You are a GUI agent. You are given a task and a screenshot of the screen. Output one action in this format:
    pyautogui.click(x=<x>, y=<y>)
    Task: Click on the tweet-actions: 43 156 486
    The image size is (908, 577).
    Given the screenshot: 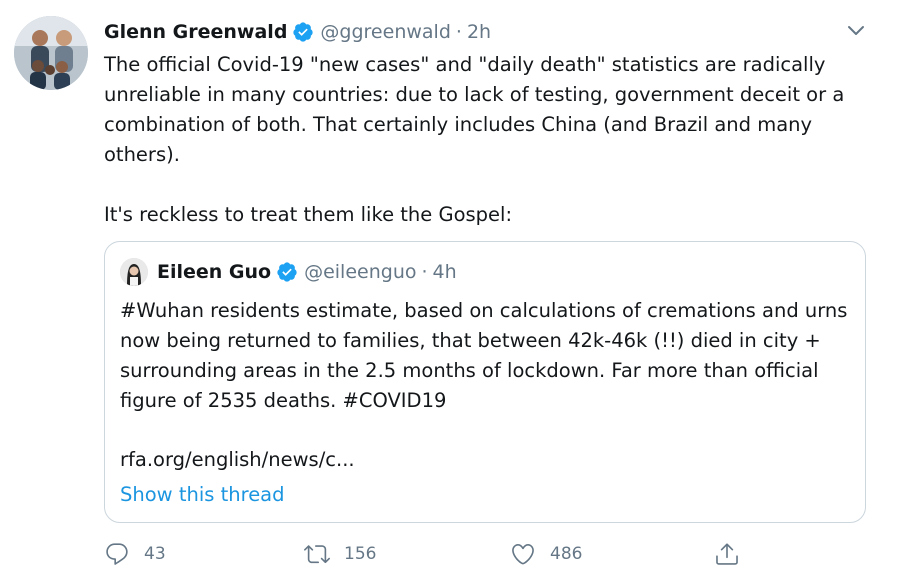 What is the action you would take?
    pyautogui.click(x=484, y=554)
    